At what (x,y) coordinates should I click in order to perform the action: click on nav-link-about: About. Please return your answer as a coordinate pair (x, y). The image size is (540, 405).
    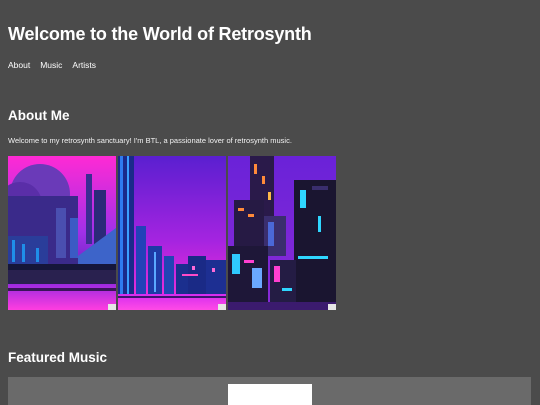
    Looking at the image, I should click on (19, 65).